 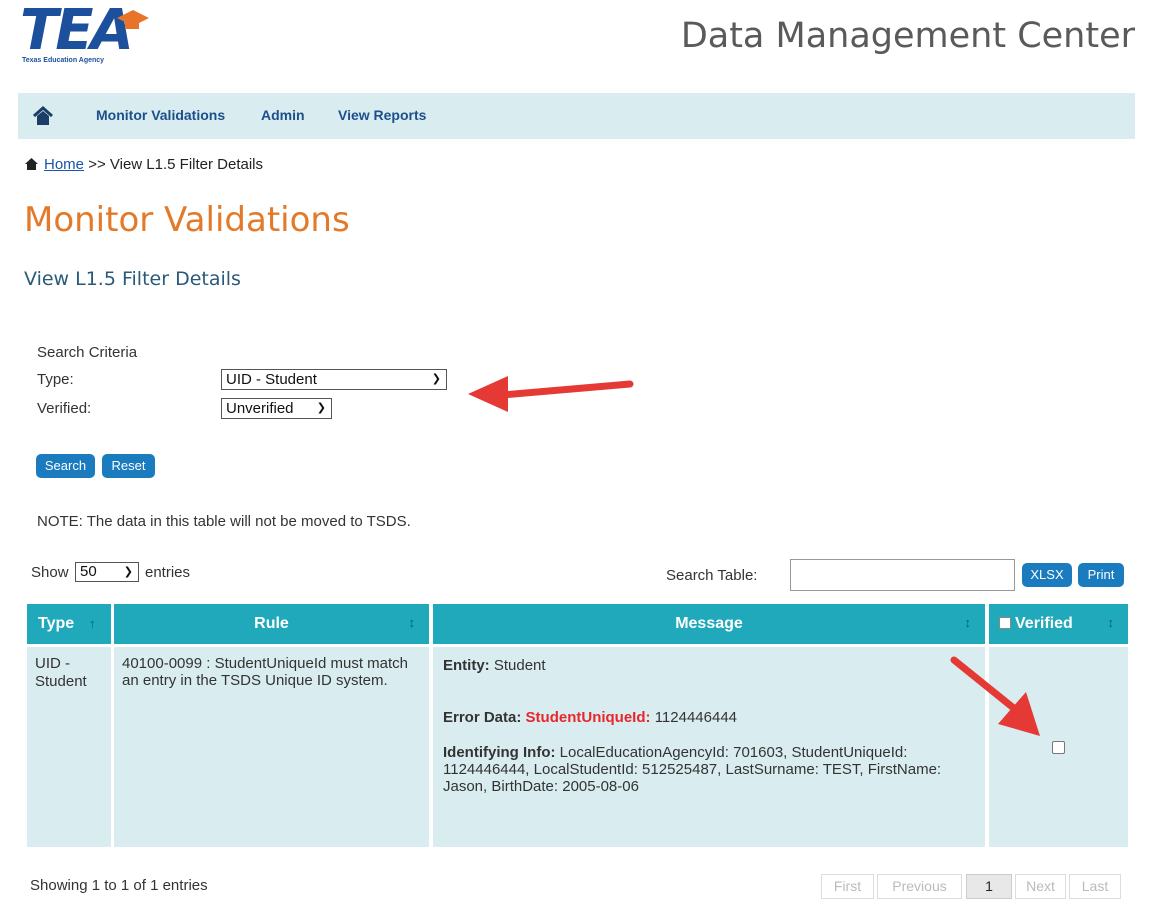 I want to click on pager-previous: Previous, so click(x=919, y=886).